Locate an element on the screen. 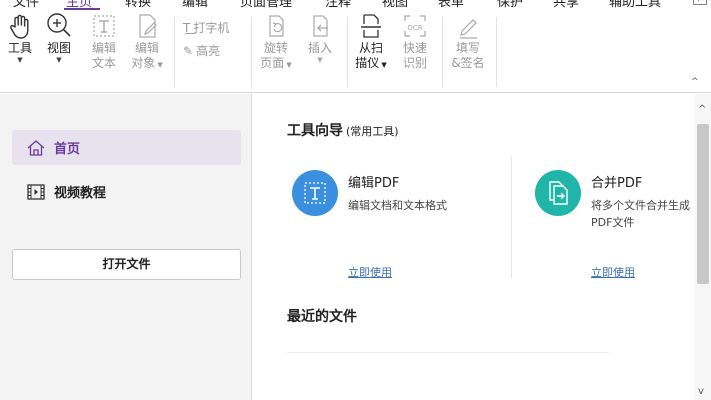  highlight-label: 高亮 is located at coordinates (208, 51).